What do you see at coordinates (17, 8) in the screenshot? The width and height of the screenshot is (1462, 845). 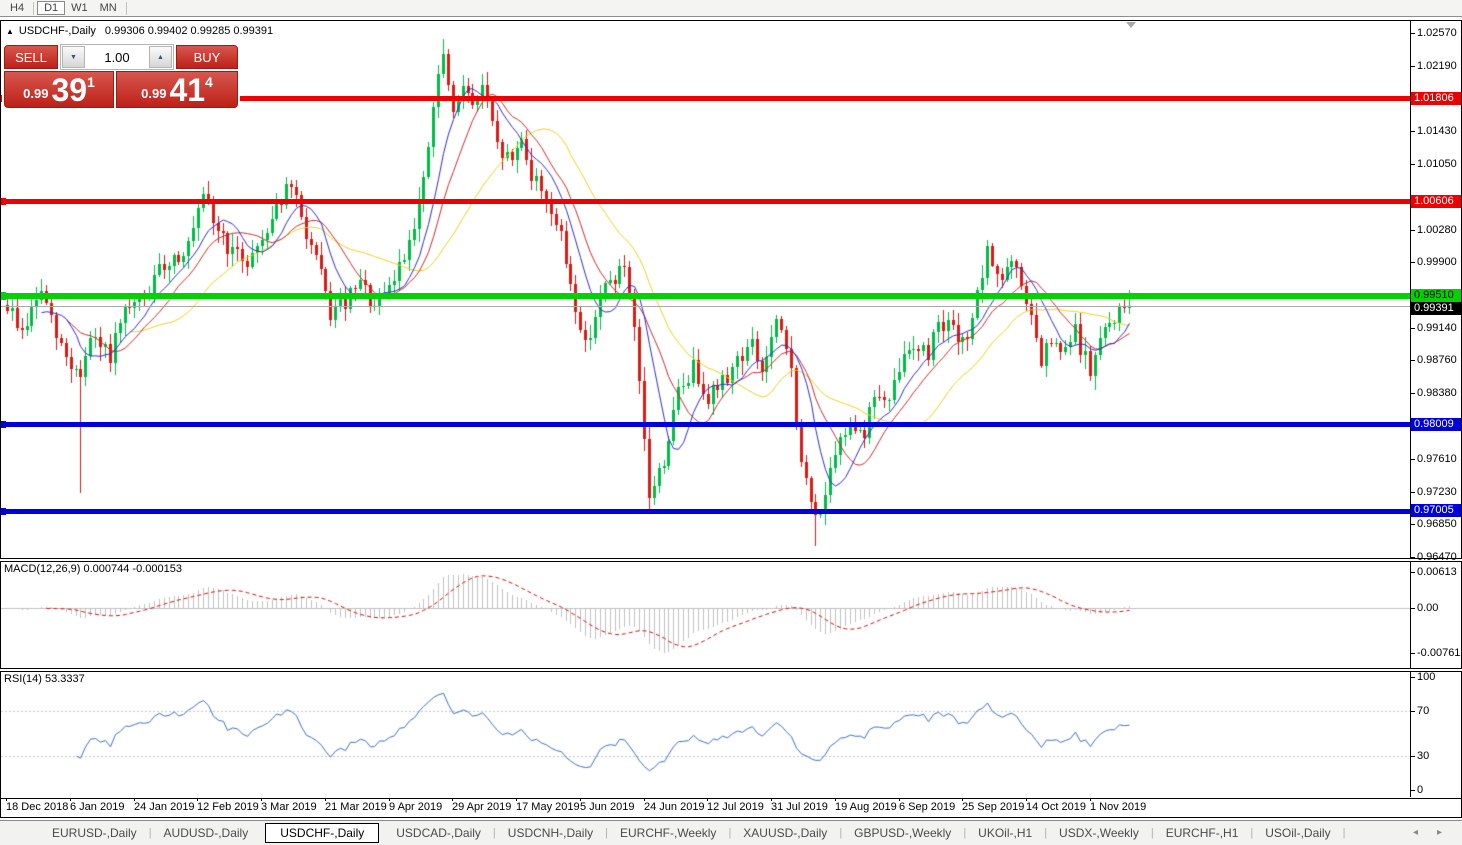 I see `timeframe-button-h4: H4` at bounding box center [17, 8].